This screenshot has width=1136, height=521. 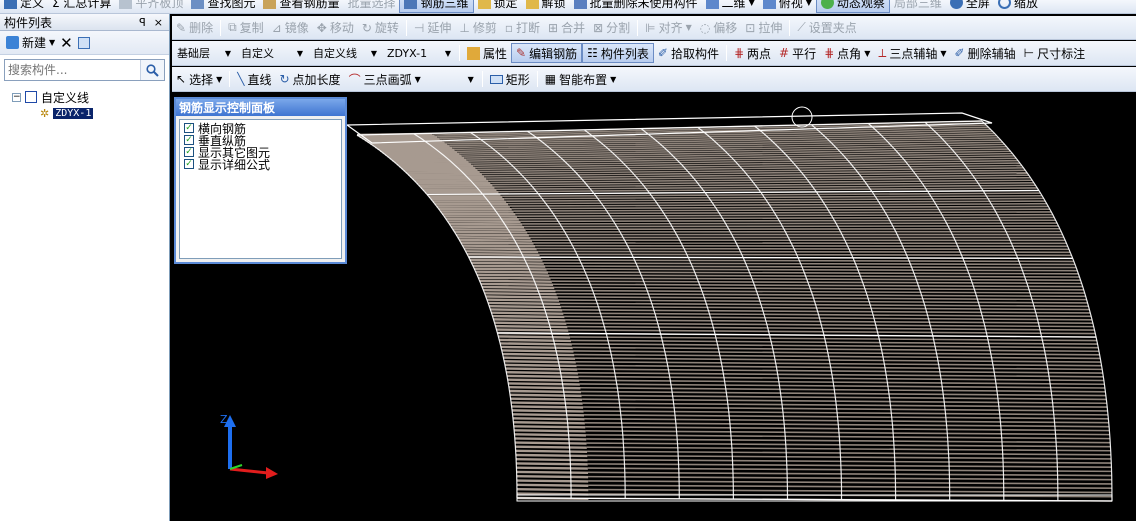 What do you see at coordinates (301, 5) in the screenshot?
I see `view-rebar-qty-button: 查看钢筋量` at bounding box center [301, 5].